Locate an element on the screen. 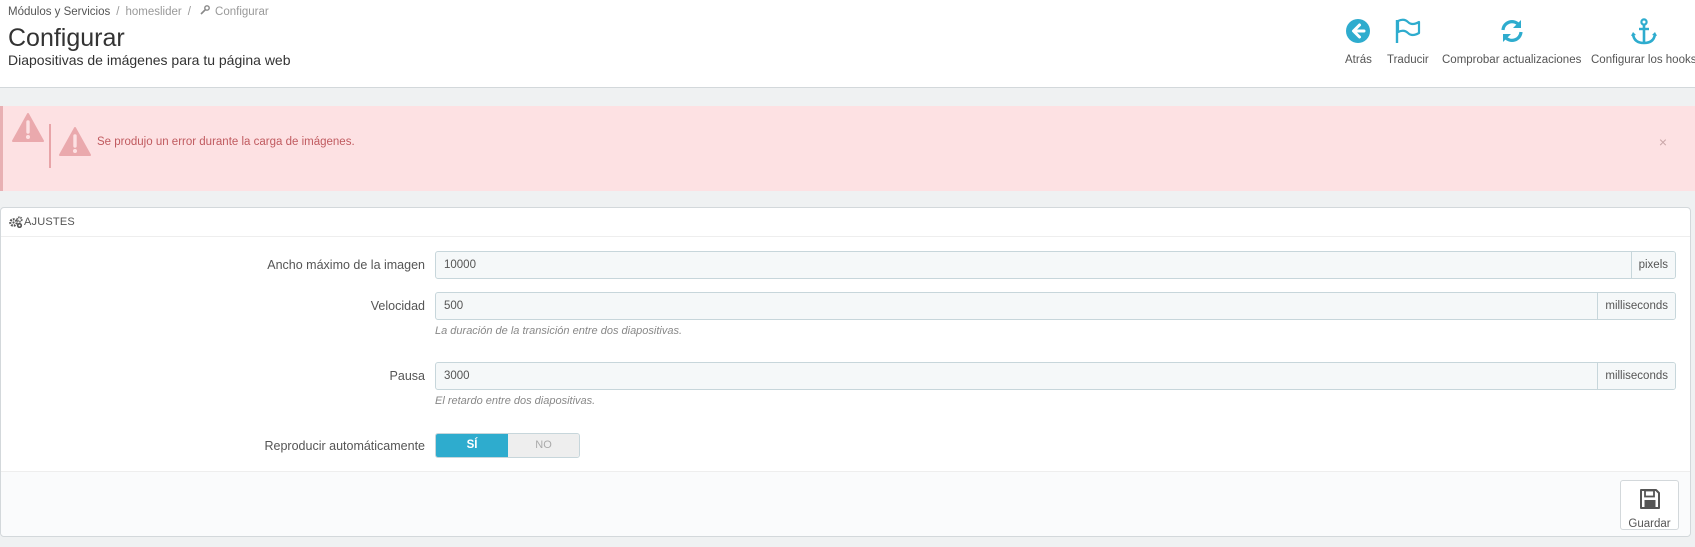  panel-heading: AJUSTES is located at coordinates (845, 222).